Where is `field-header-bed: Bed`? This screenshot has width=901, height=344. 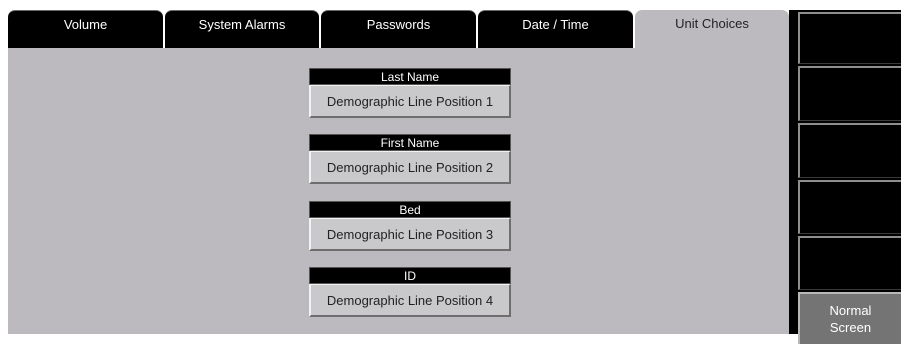 field-header-bed: Bed is located at coordinates (410, 209).